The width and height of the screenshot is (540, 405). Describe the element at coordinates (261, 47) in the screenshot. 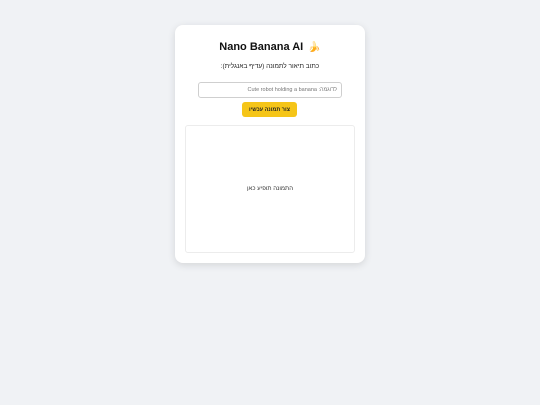

I see `app-title: Nano Banana AI` at that location.